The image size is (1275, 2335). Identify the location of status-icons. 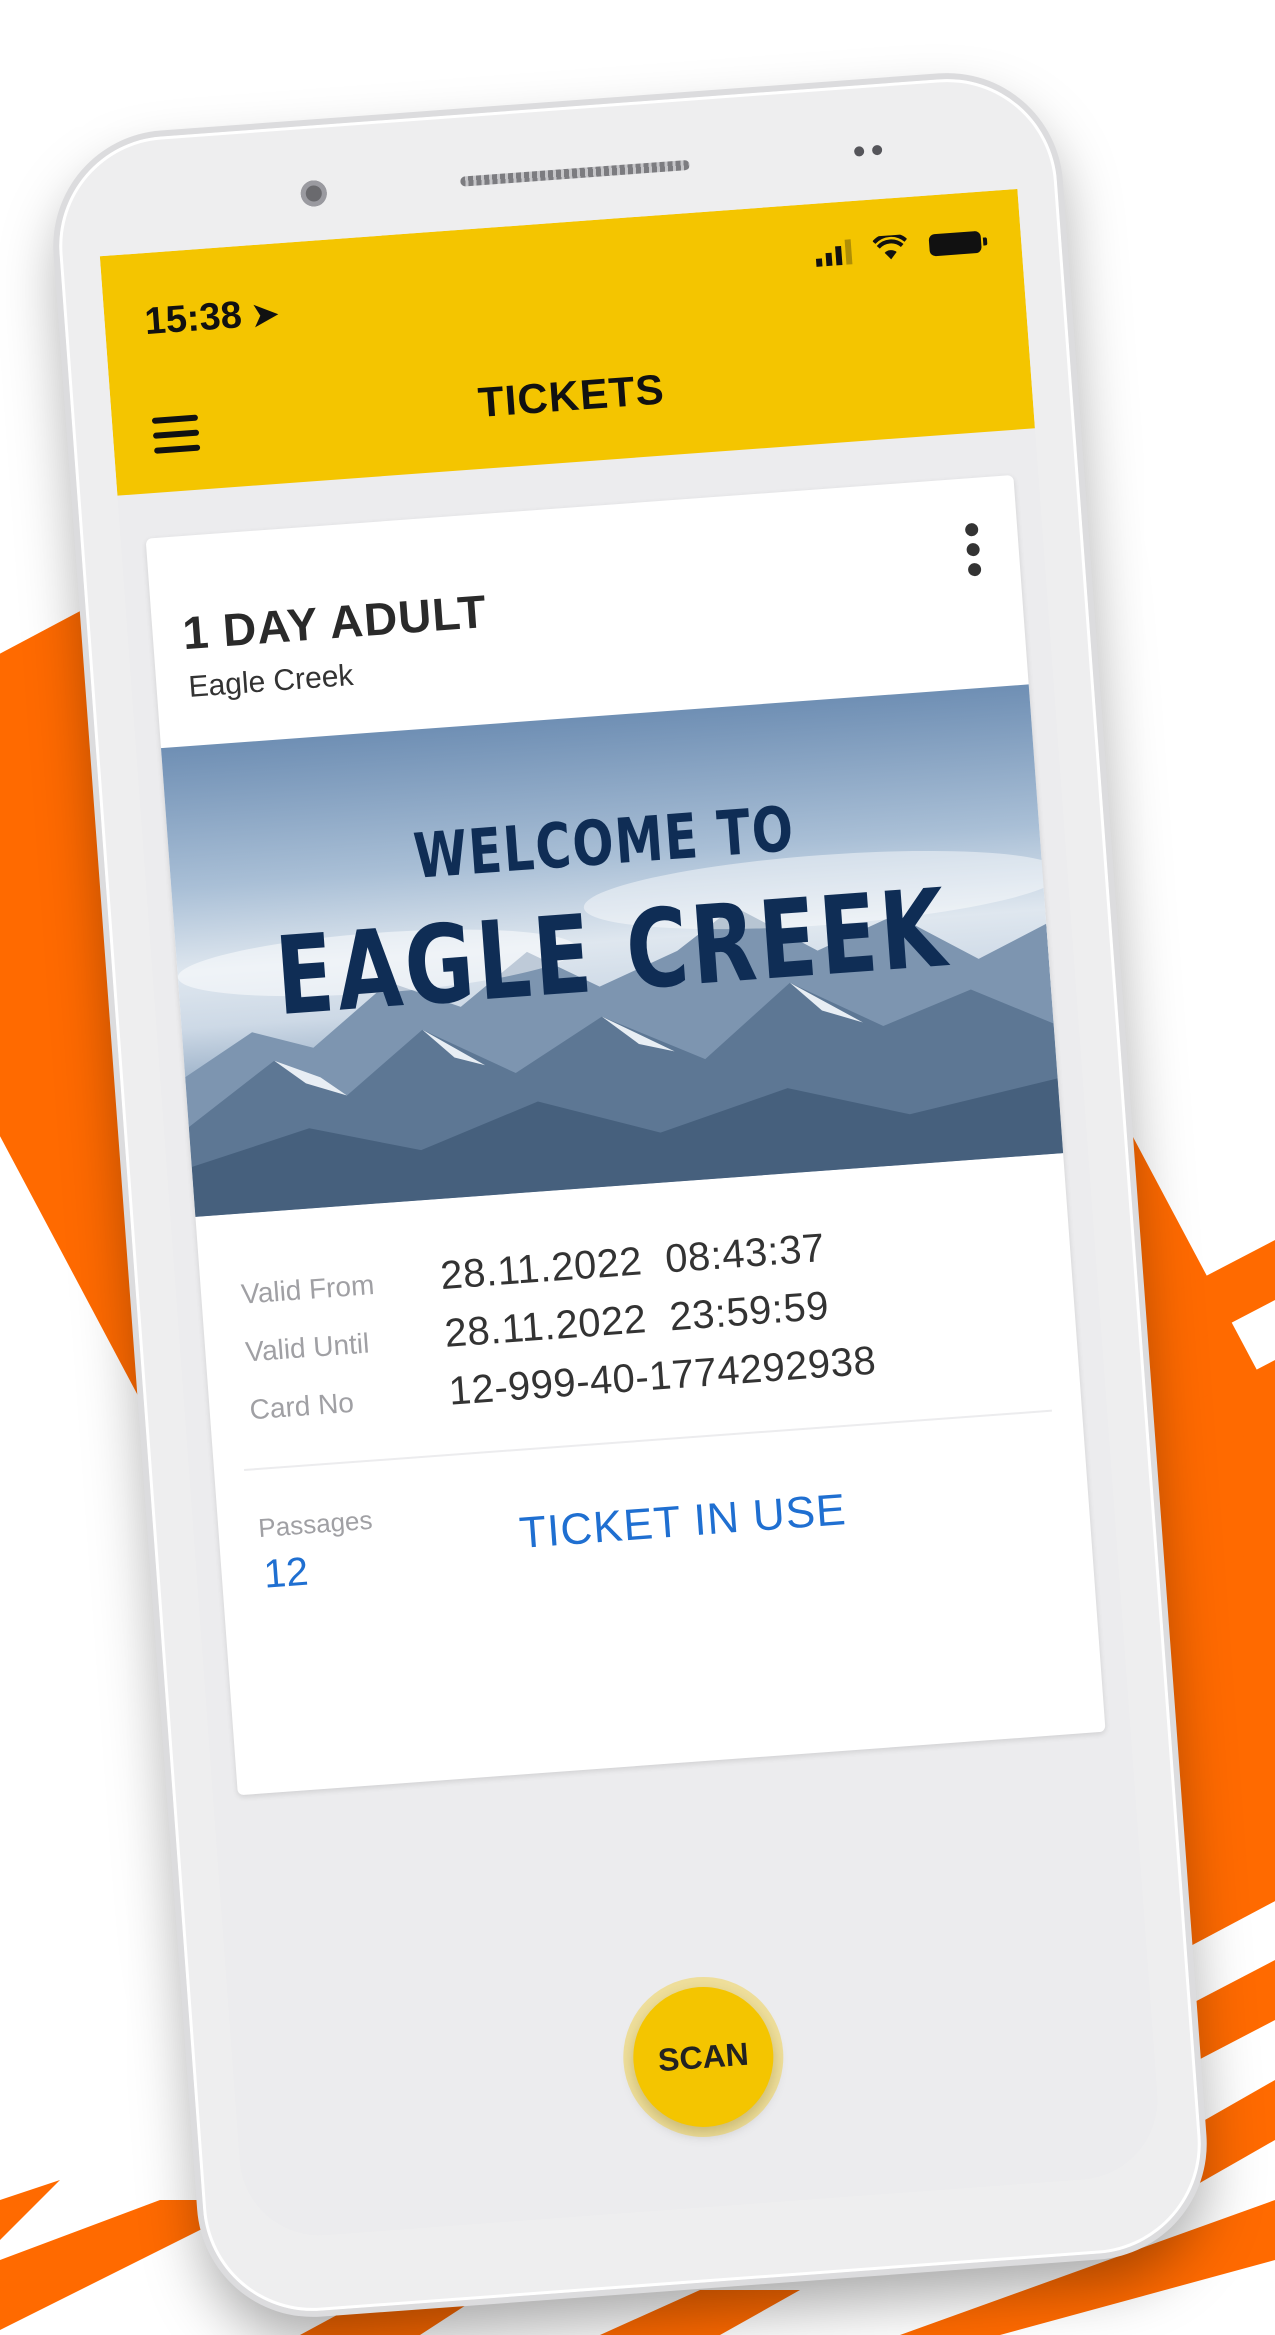
(898, 248).